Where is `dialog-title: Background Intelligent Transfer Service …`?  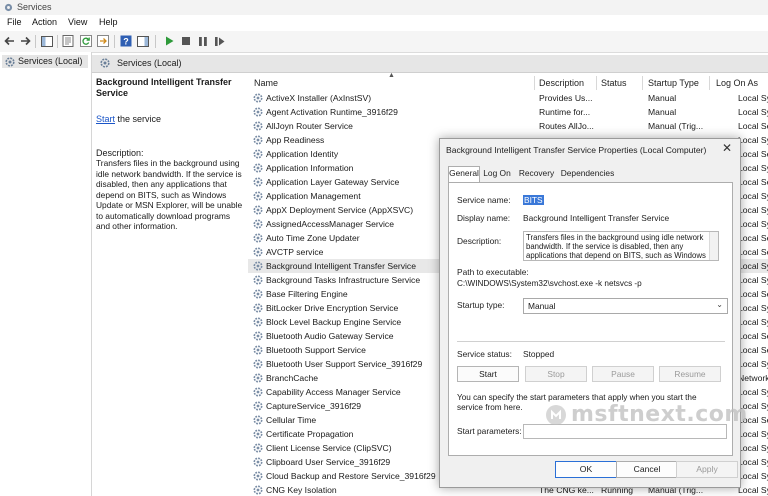
dialog-title: Background Intelligent Transfer Service … is located at coordinates (576, 150).